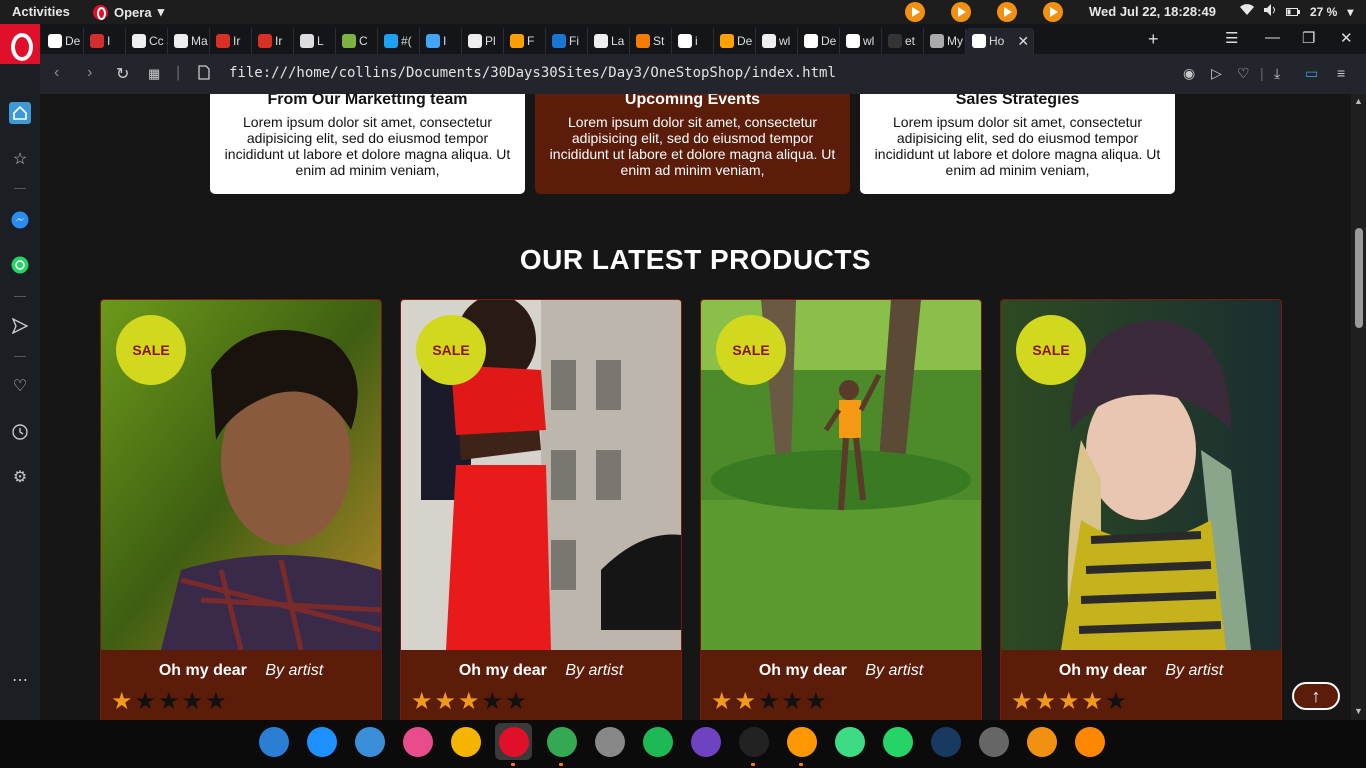 Image resolution: width=1366 pixels, height=768 pixels. Describe the element at coordinates (609, 41) in the screenshot. I see `browser-tab: La` at that location.